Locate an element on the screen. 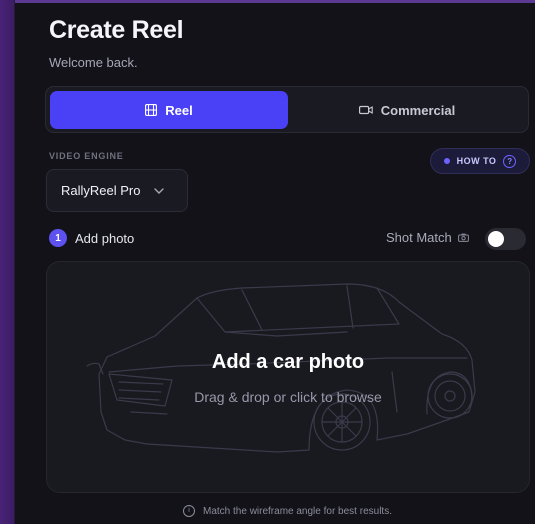 The image size is (535, 524). dropzone-title: Add a car photo is located at coordinates (288, 362).